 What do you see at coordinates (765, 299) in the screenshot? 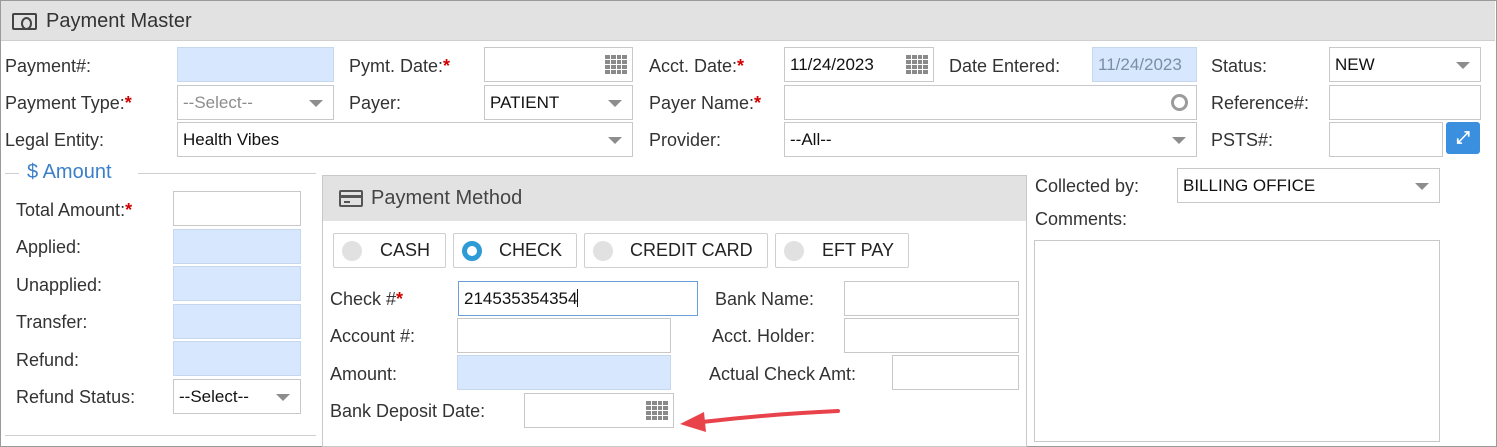
I see `bank-name-label: Bank Name:` at bounding box center [765, 299].